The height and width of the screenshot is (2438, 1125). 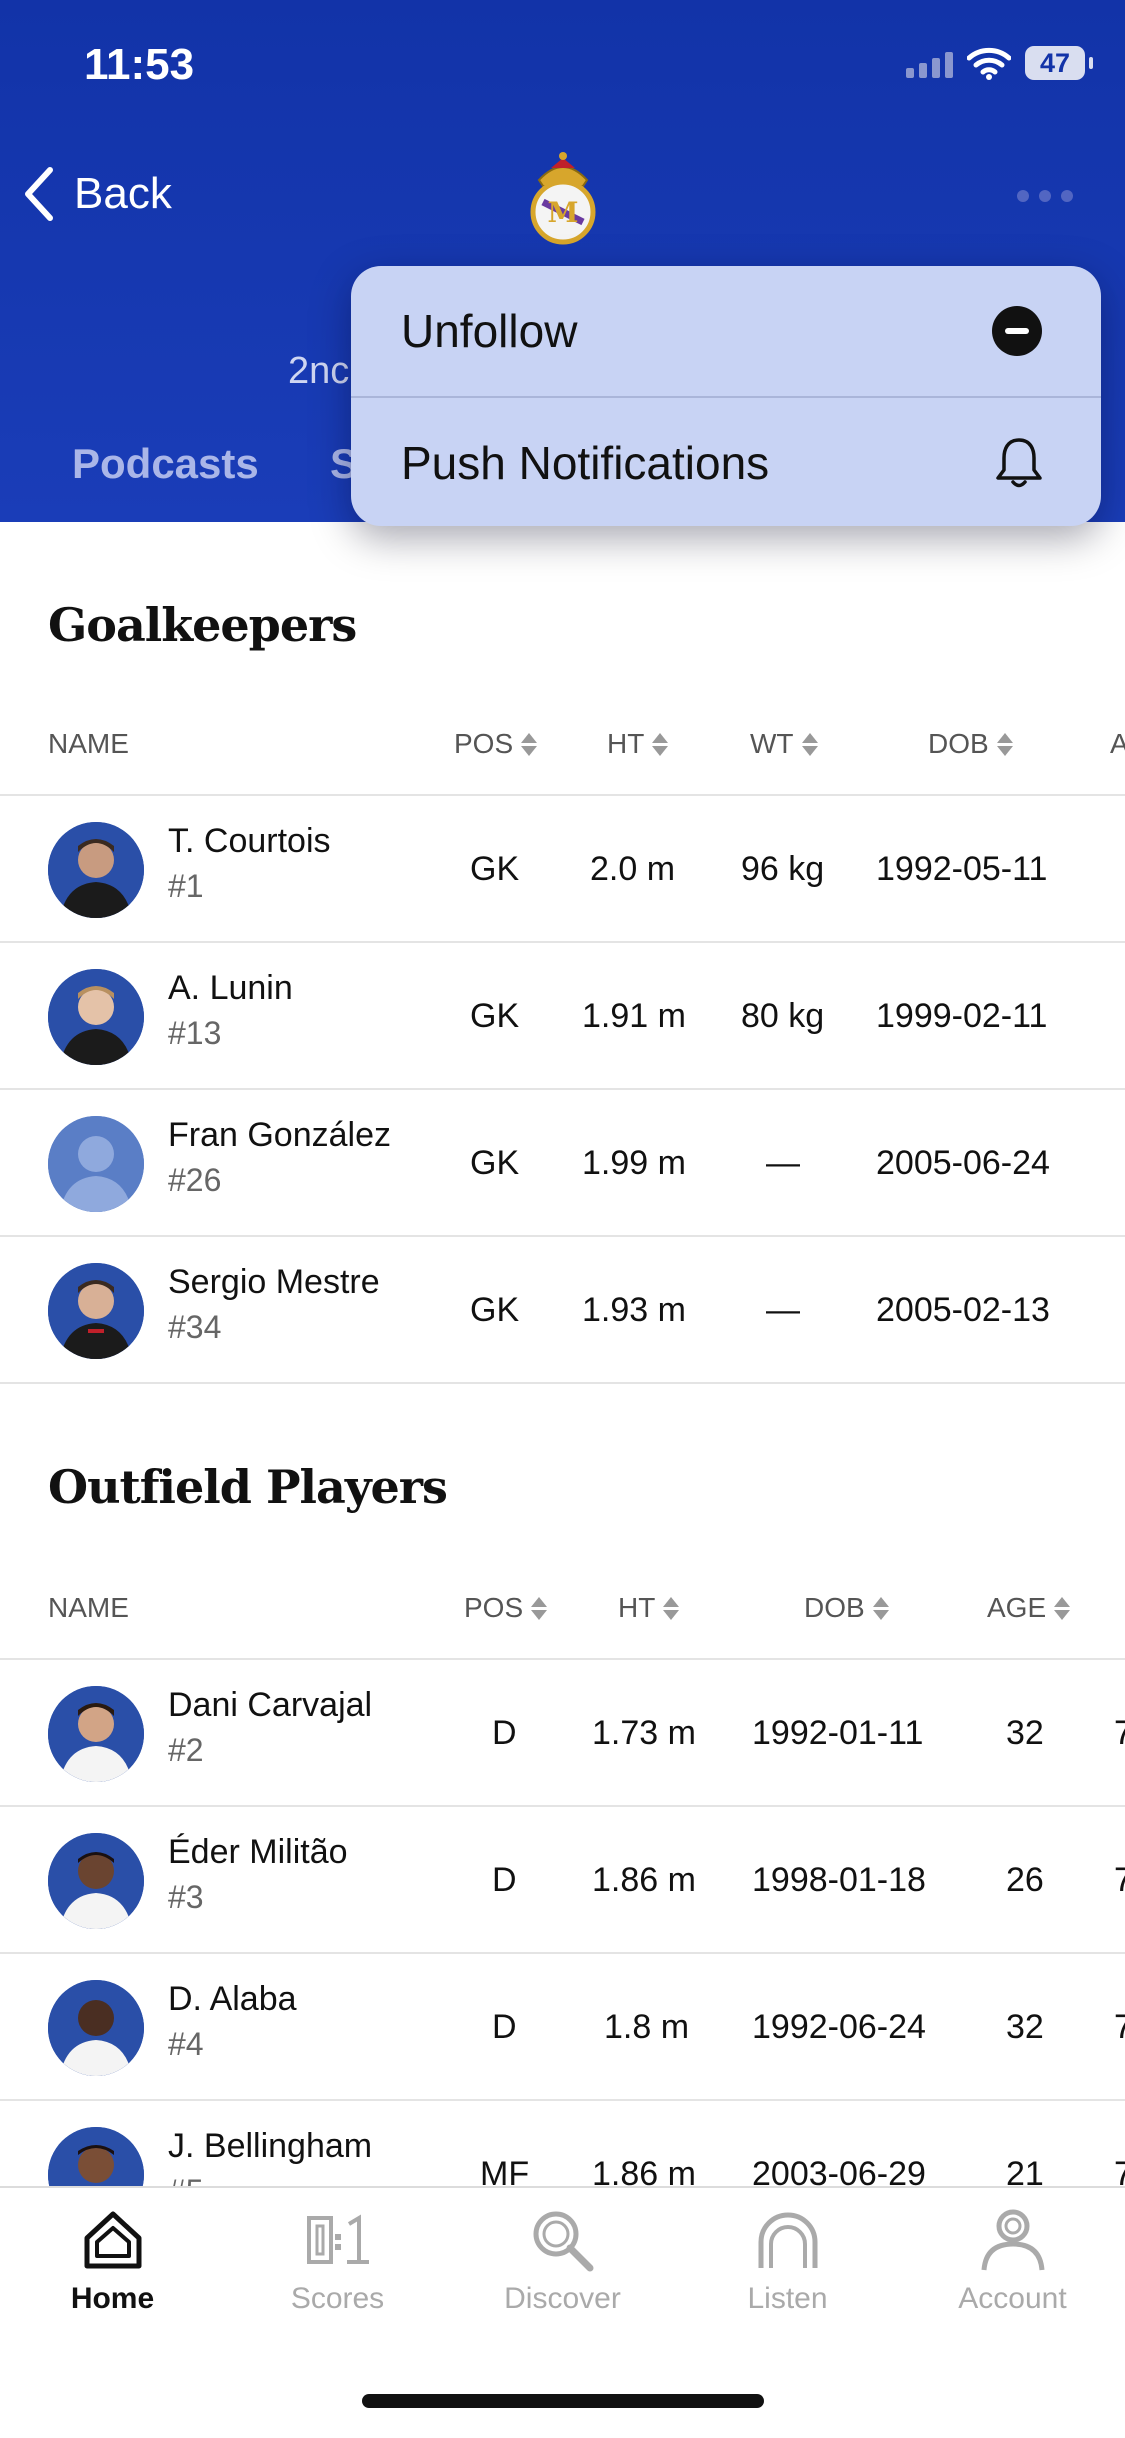 I want to click on back-label: Back, so click(x=123, y=193).